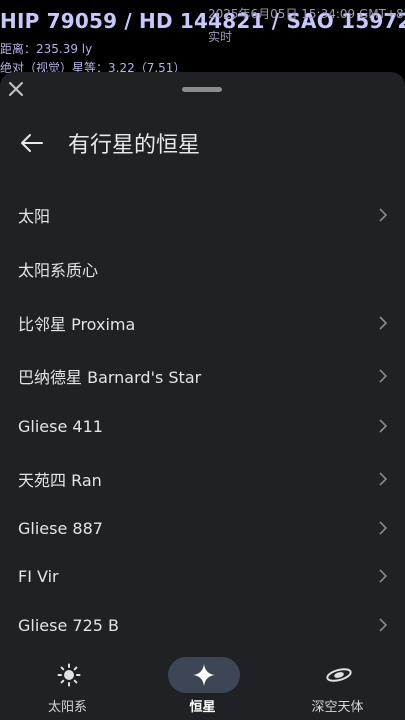 The height and width of the screenshot is (720, 405). I want to click on drag-handle, so click(202, 89).